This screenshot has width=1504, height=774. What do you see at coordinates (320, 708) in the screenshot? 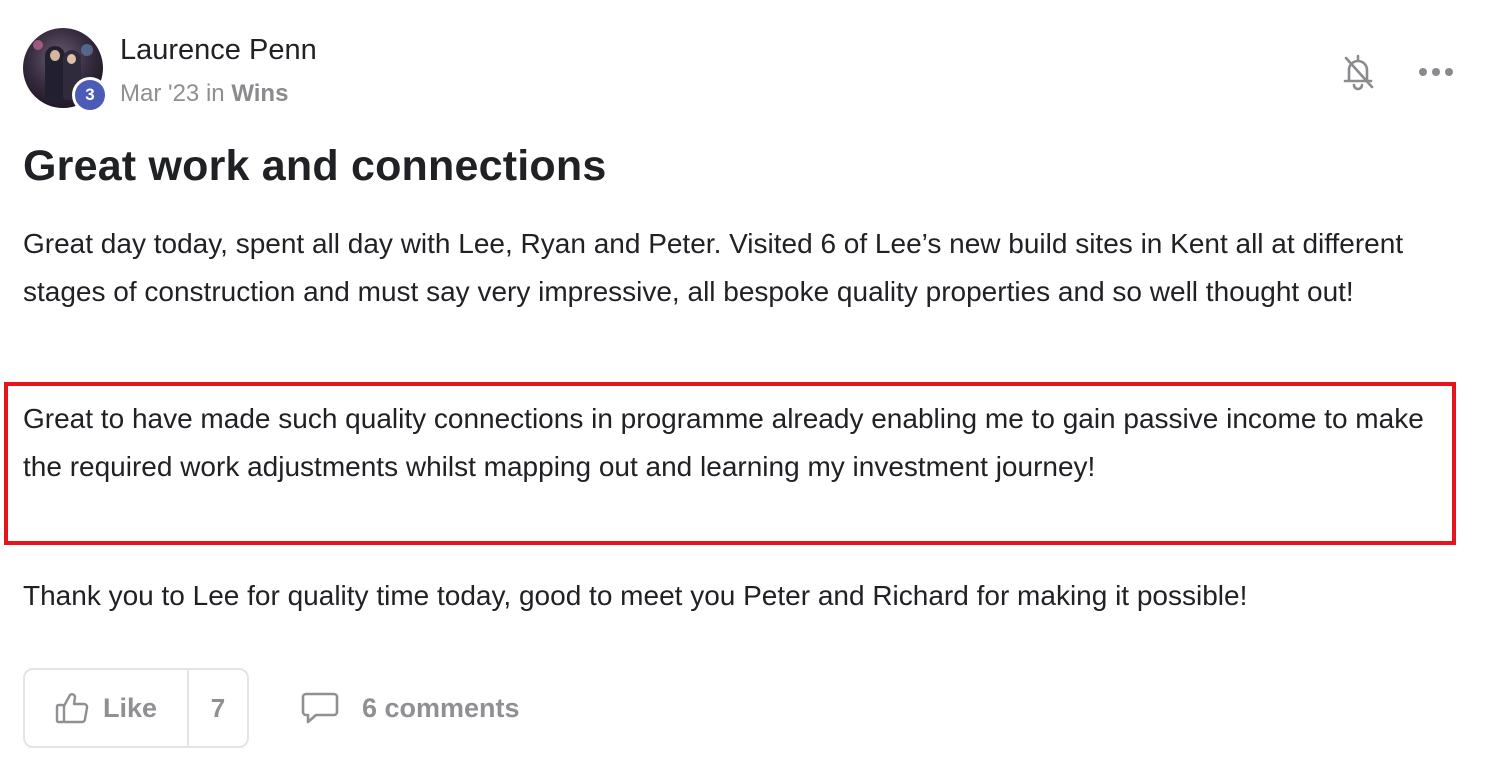
I see `comment-bubble-icon` at bounding box center [320, 708].